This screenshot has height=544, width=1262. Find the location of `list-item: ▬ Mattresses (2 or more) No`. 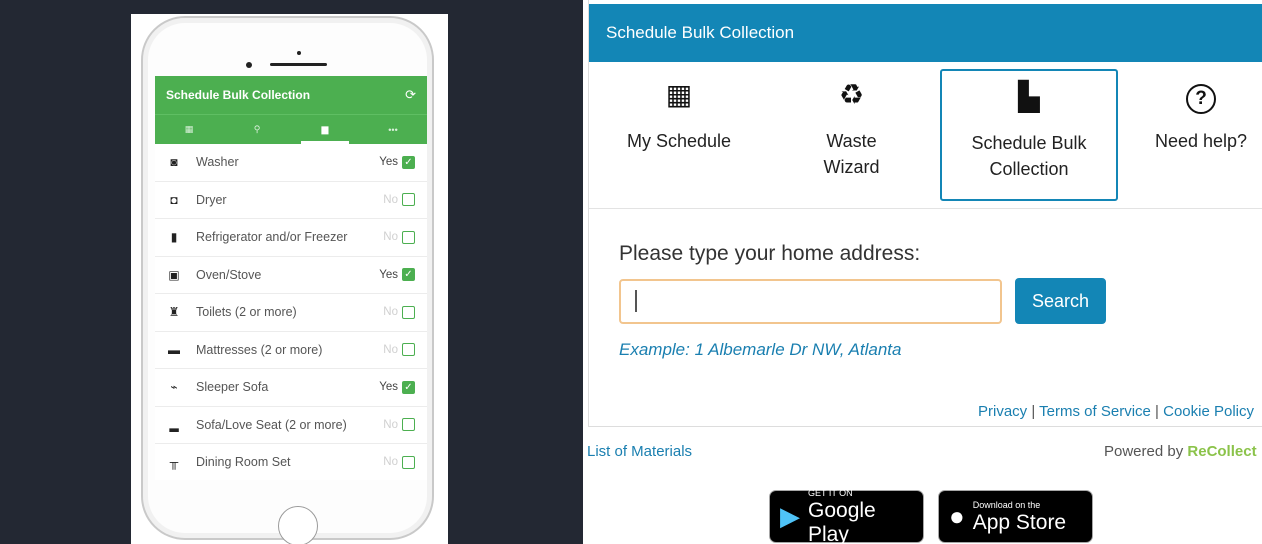

list-item: ▬ Mattresses (2 or more) No is located at coordinates (291, 350).